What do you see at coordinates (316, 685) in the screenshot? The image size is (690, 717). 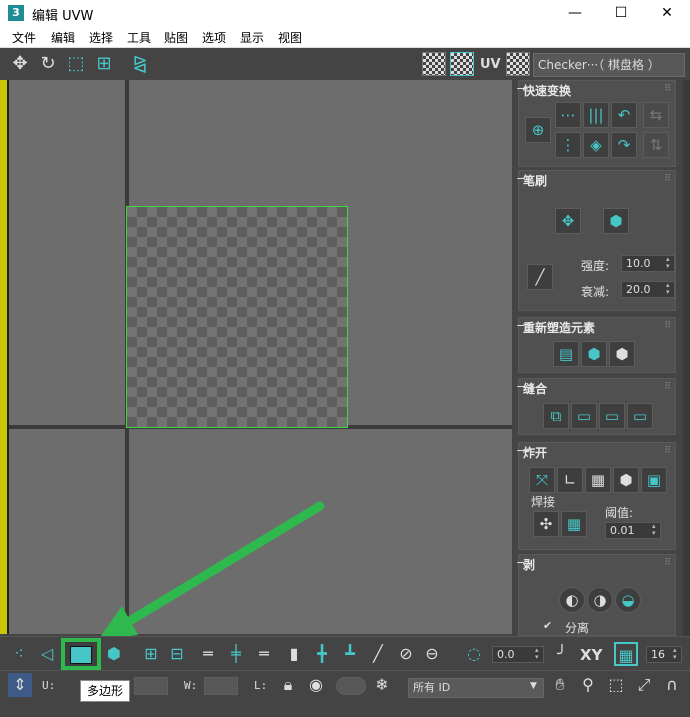 I see `visibility-icon: ◉` at bounding box center [316, 685].